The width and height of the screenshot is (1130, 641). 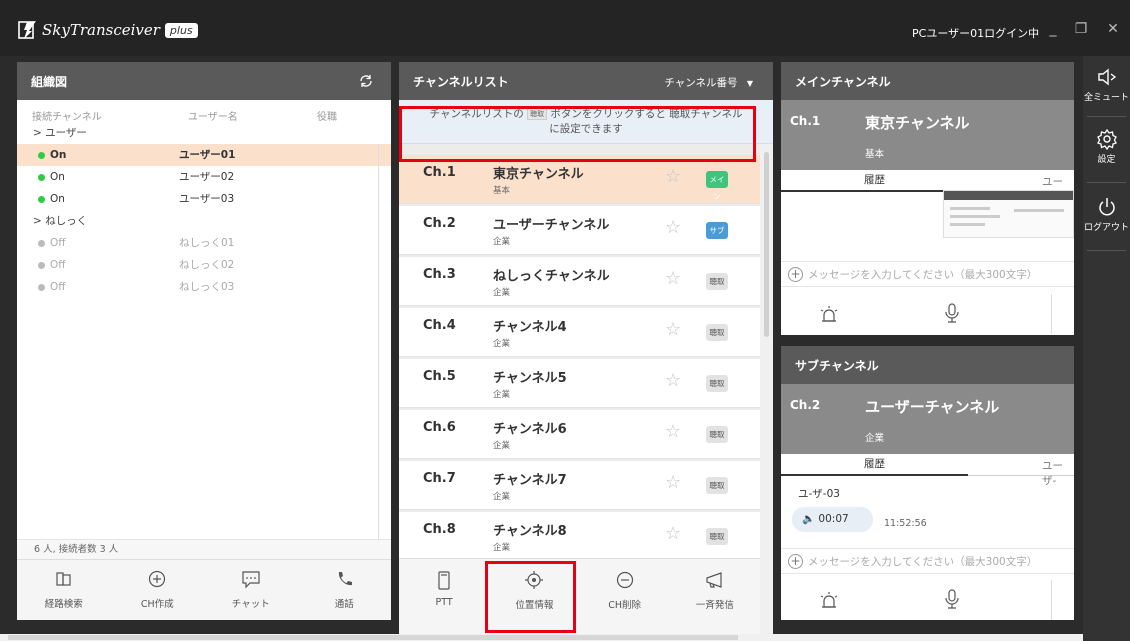 What do you see at coordinates (579, 485) in the screenshot?
I see `channel-item: Ch.7 チャンネル7 企業 ☆ 聴取` at bounding box center [579, 485].